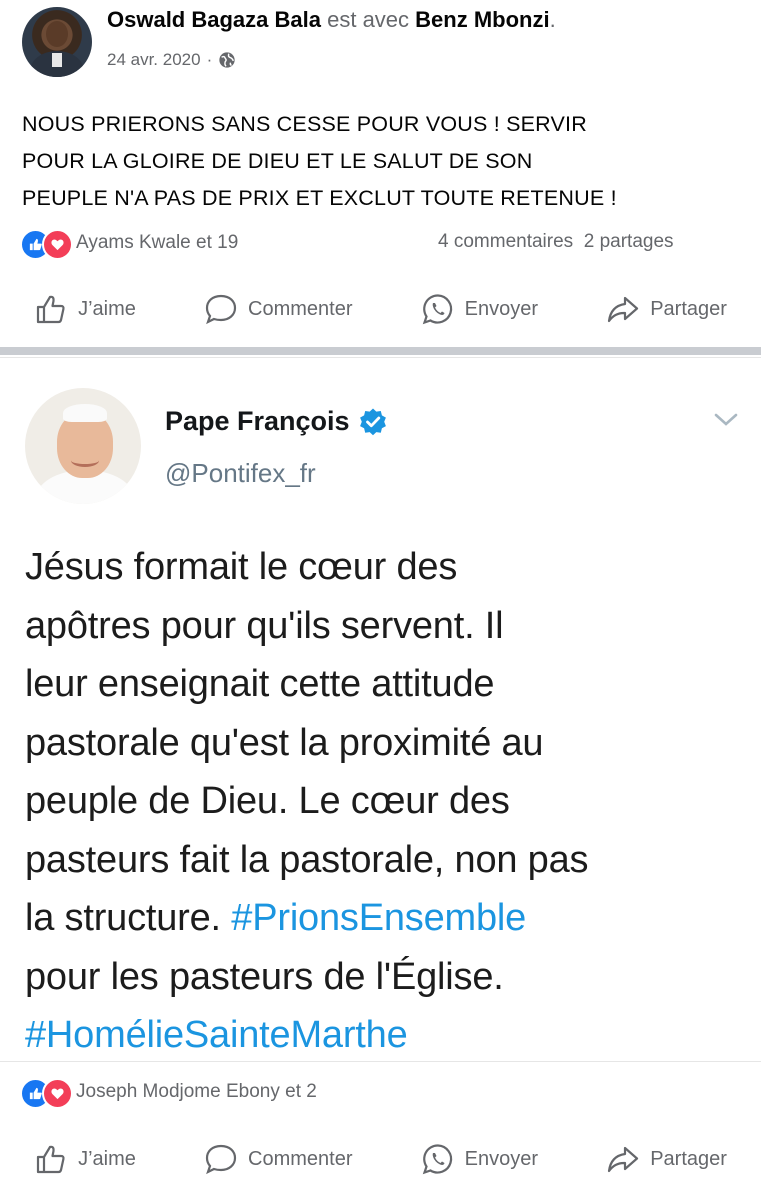 This screenshot has width=761, height=1200. What do you see at coordinates (482, 19) in the screenshot?
I see `tagged-name: Benz Mbonzi` at bounding box center [482, 19].